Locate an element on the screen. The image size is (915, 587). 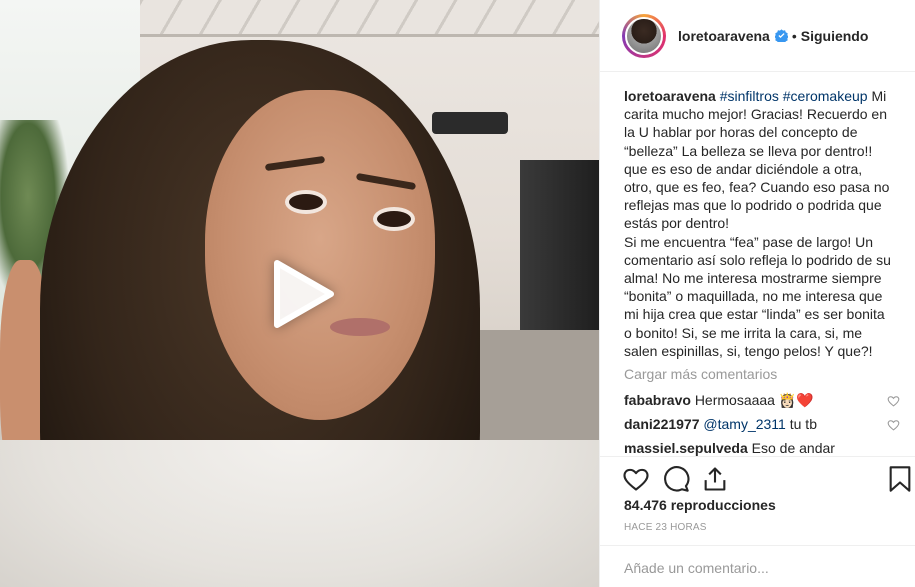
comment-item: fababravo Hermosaaaa 👸🏻❤️ is located at coordinates (762, 400).